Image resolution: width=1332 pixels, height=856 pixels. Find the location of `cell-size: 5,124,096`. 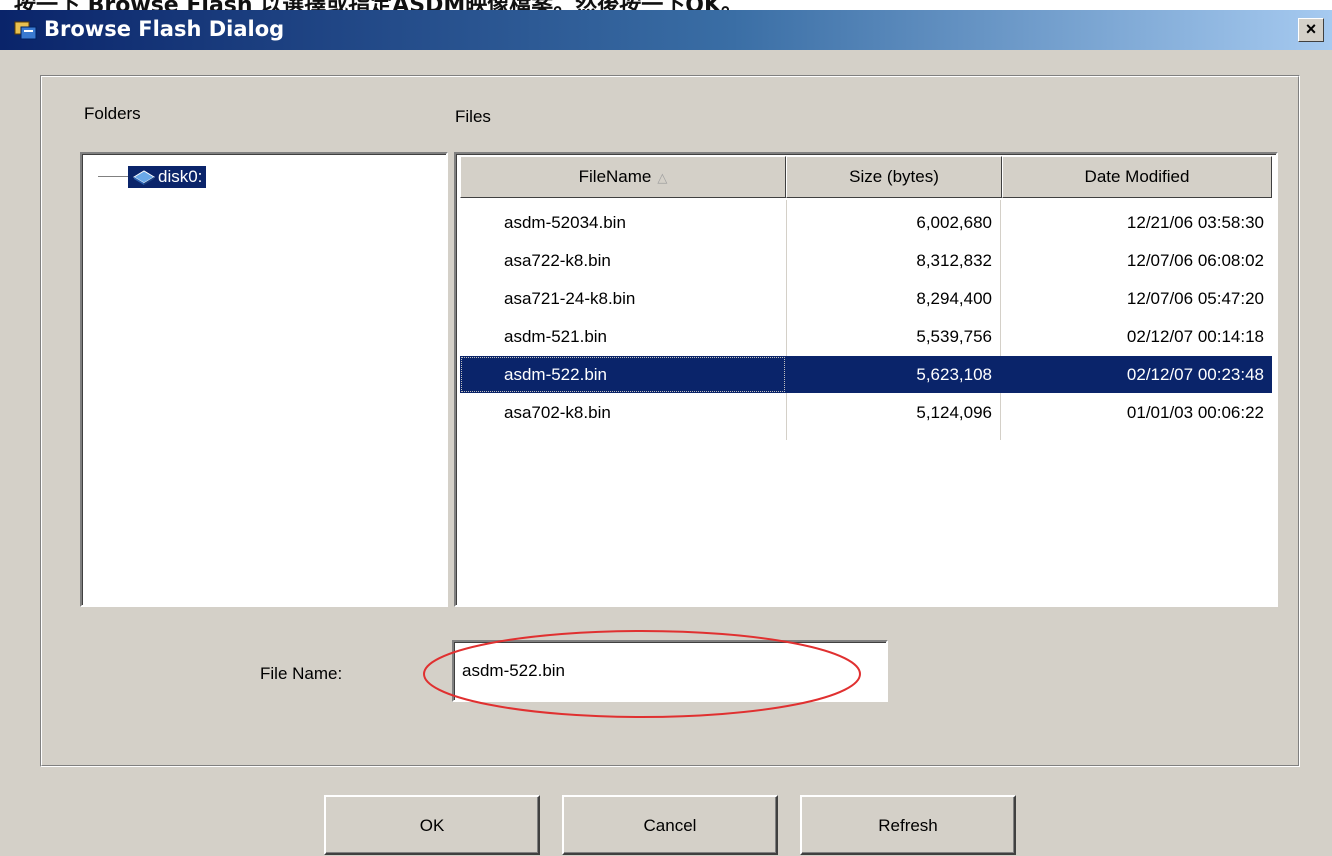

cell-size: 5,124,096 is located at coordinates (954, 412).